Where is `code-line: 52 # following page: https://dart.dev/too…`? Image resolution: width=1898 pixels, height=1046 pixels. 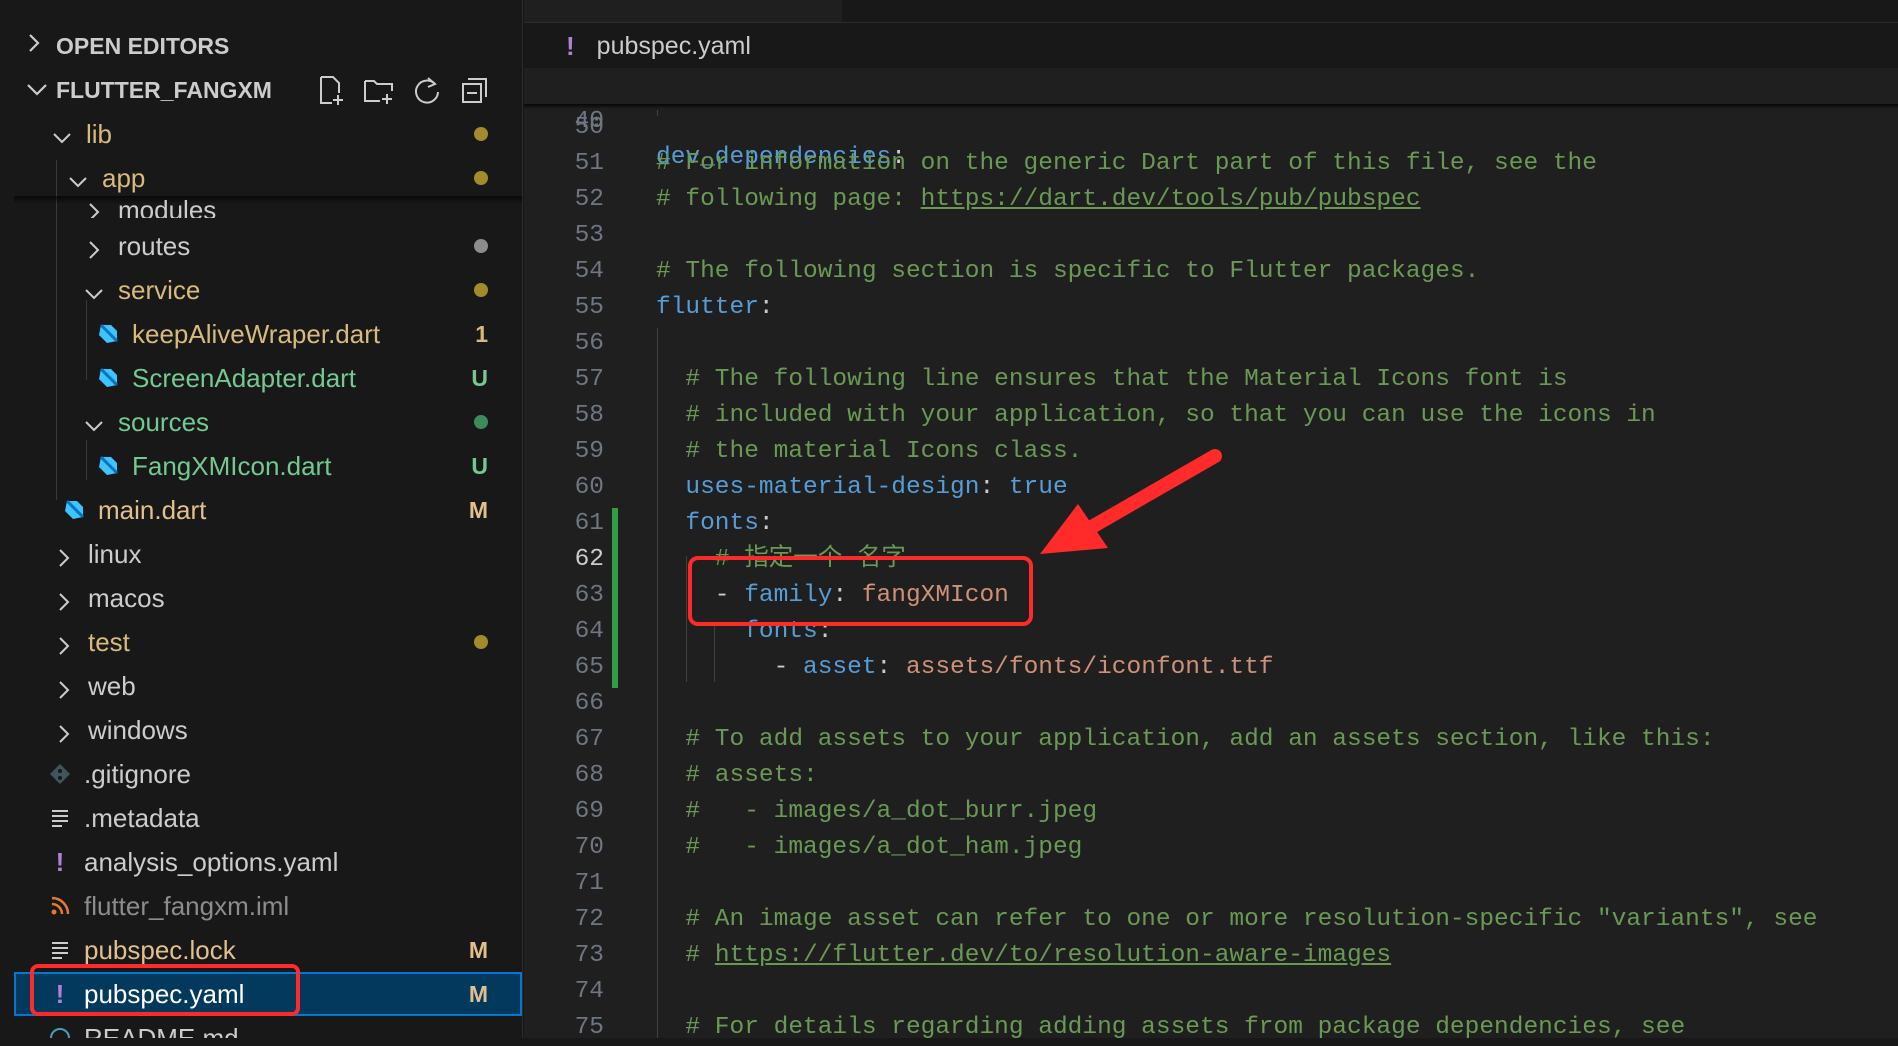 code-line: 52 # following page: https://dart.dev/too… is located at coordinates (1211, 200).